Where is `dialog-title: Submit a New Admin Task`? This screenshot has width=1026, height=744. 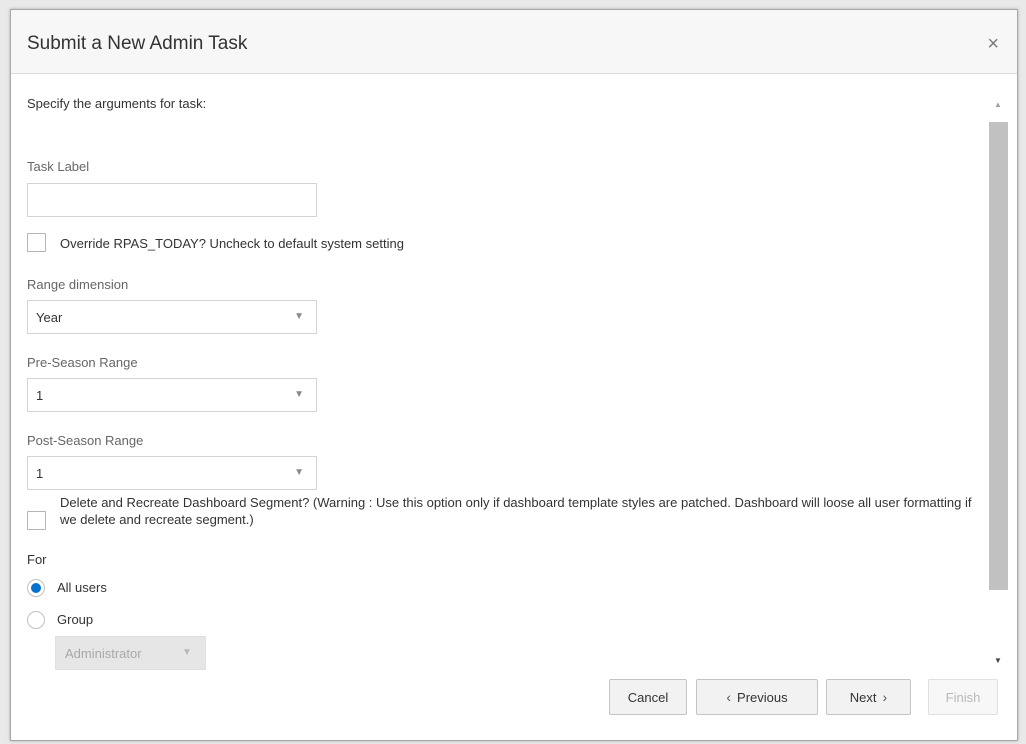
dialog-title: Submit a New Admin Task is located at coordinates (137, 43).